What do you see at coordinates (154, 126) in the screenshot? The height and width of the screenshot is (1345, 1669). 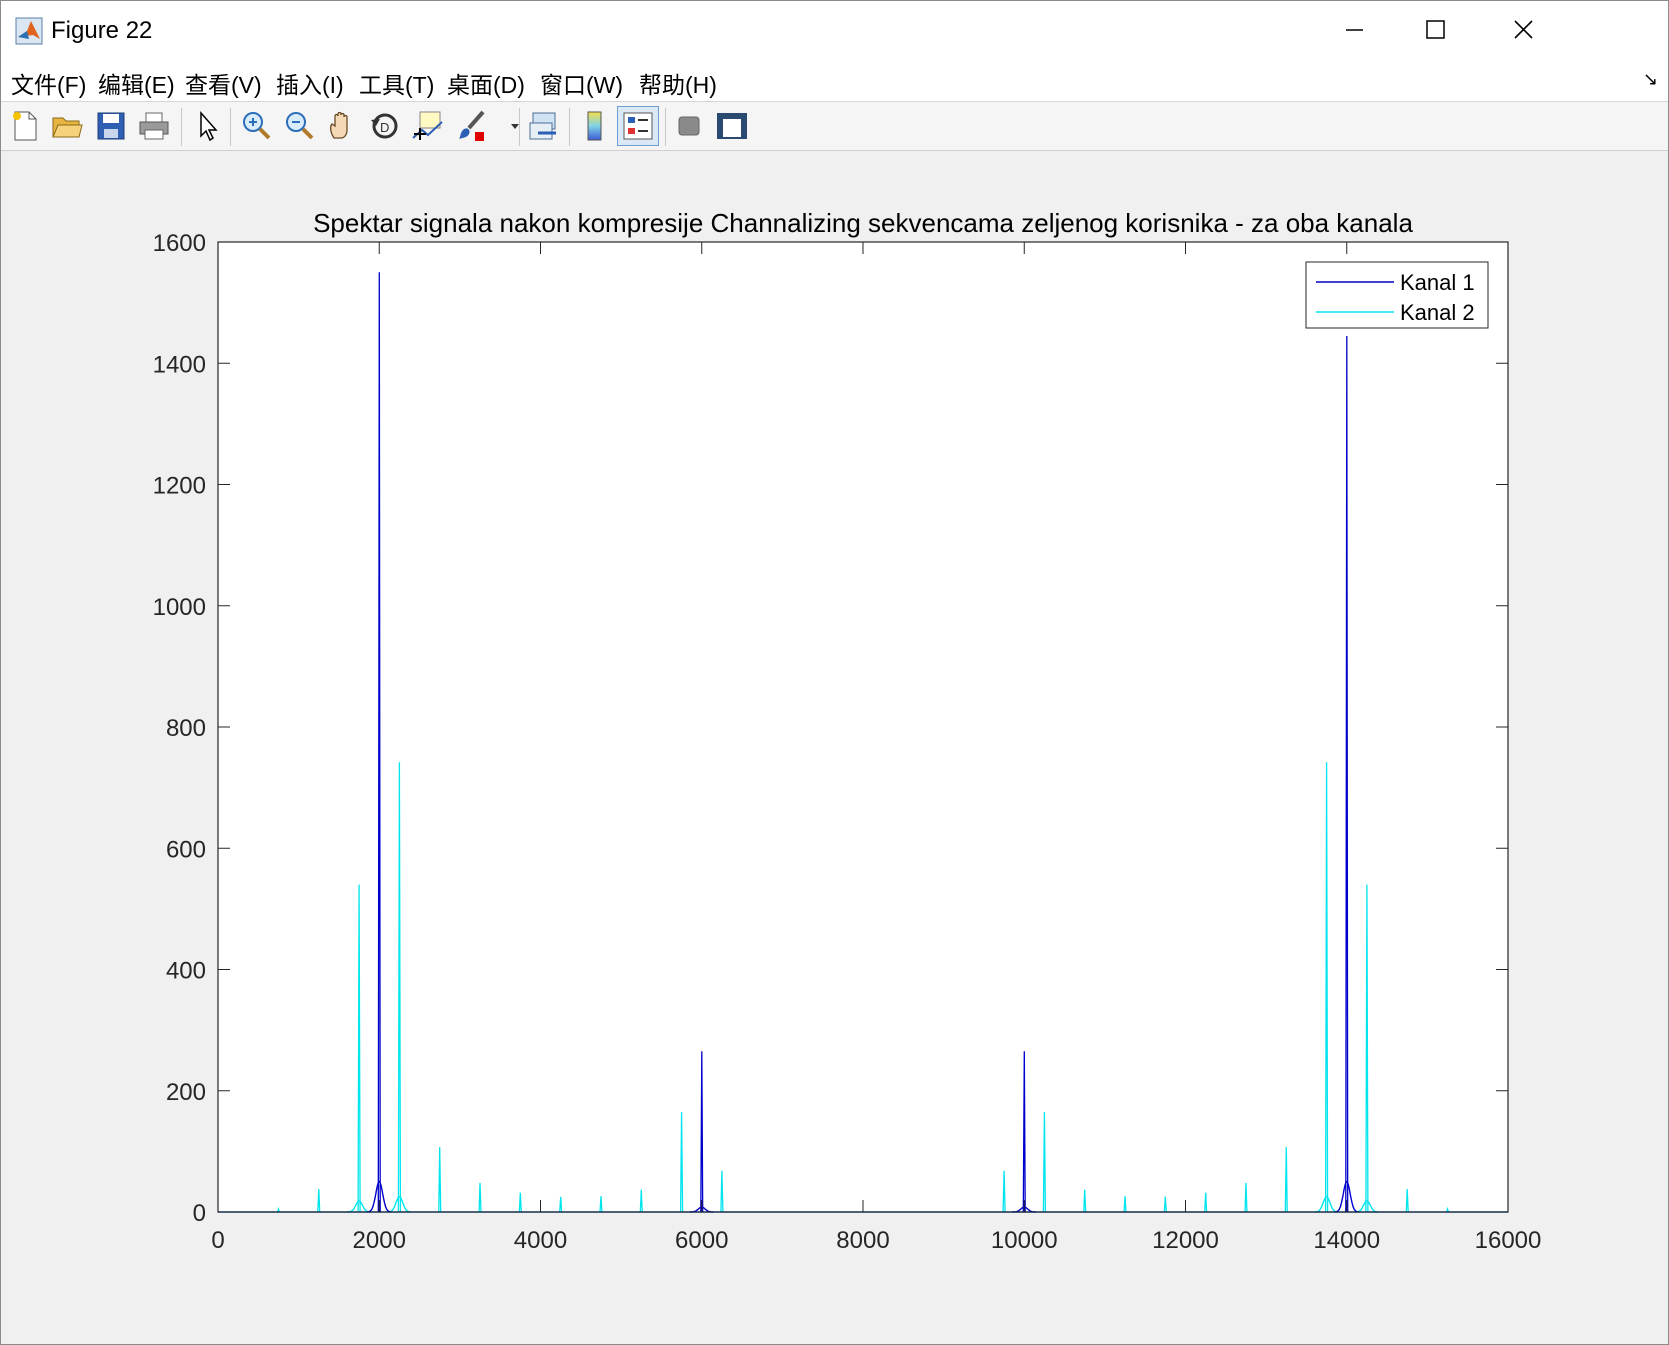 I see `print-icon` at bounding box center [154, 126].